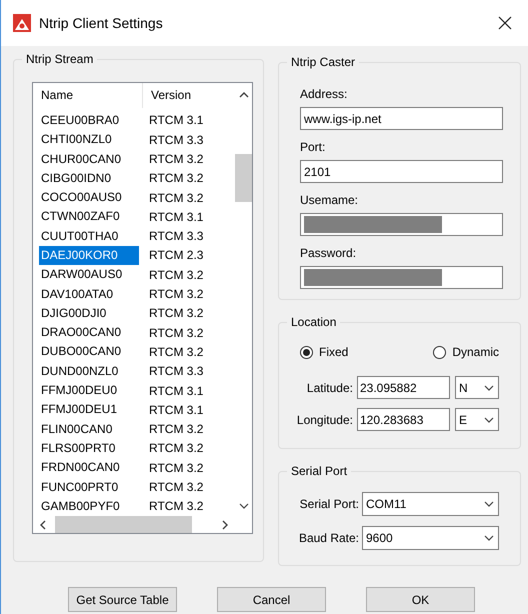 The height and width of the screenshot is (614, 528). What do you see at coordinates (134, 294) in the screenshot?
I see `list-row: DAV100ATA0 RTCM 3.2` at bounding box center [134, 294].